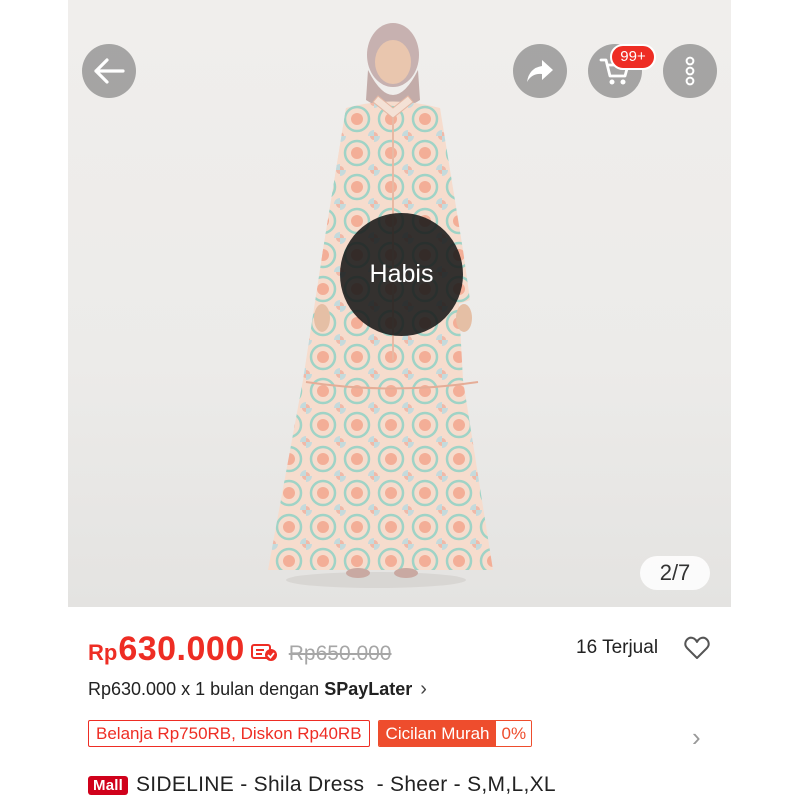 The image size is (800, 800). I want to click on price-currency: Rp, so click(103, 652).